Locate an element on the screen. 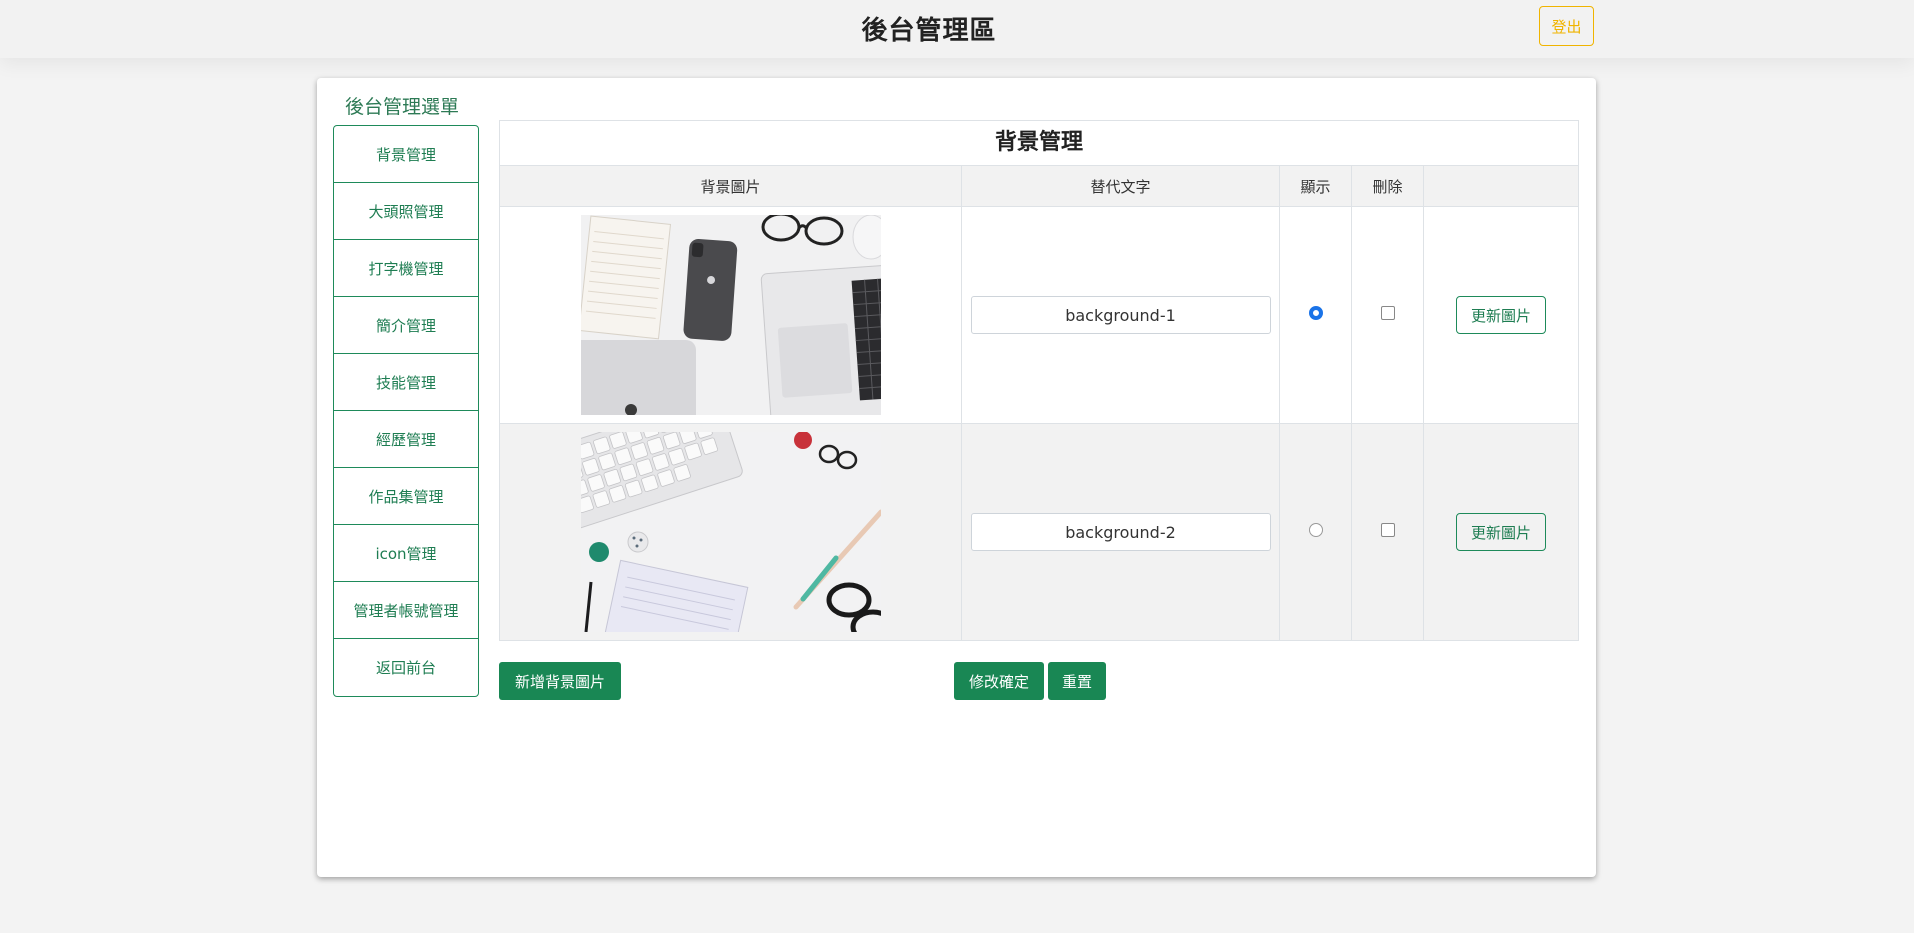  sidebar-item-admin-accounts: 管理者帳號管理 is located at coordinates (406, 610).